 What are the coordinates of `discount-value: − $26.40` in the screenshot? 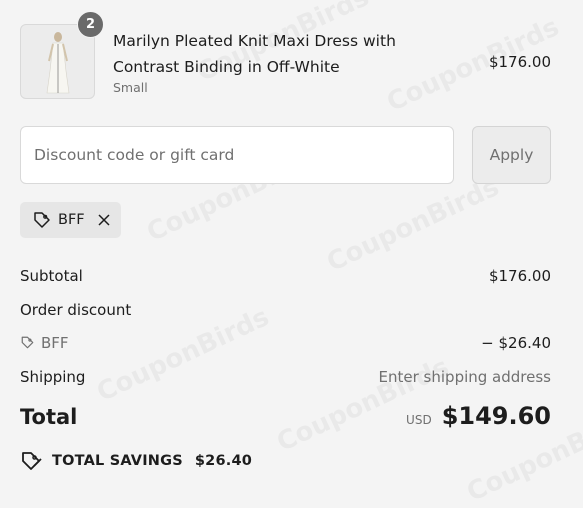 It's located at (516, 343).